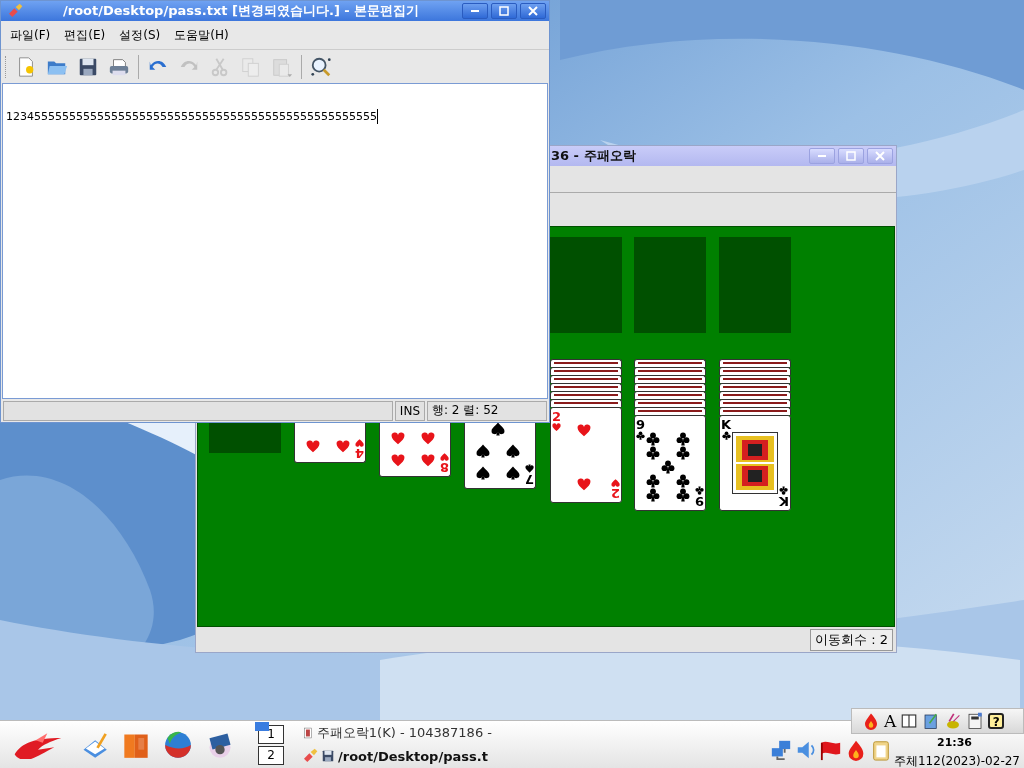 This screenshot has width=1024, height=768. Describe the element at coordinates (586, 455) in the screenshot. I see `playing-card: 2 2` at that location.